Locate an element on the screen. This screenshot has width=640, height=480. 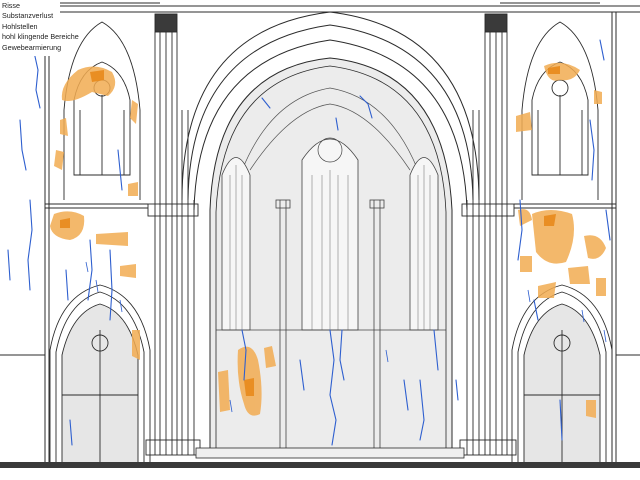
legend-item-hollow-sounding-areas: hohl klingende Bereiche is located at coordinates (40, 37).